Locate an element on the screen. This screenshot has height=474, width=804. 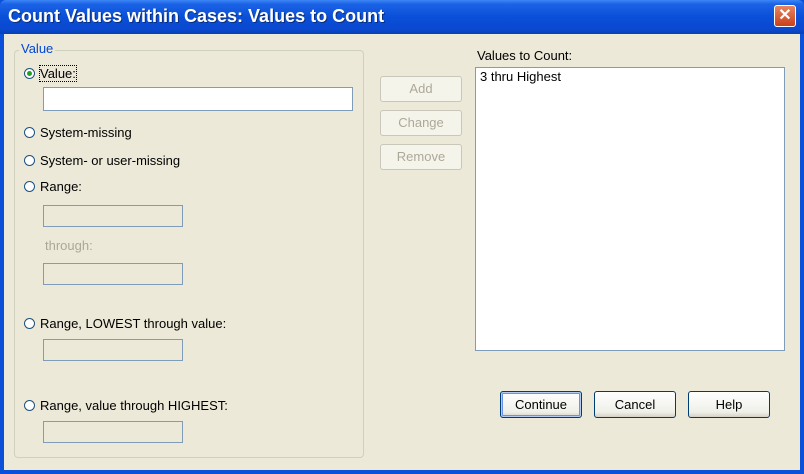
radio-value: Value: is located at coordinates (50, 73).